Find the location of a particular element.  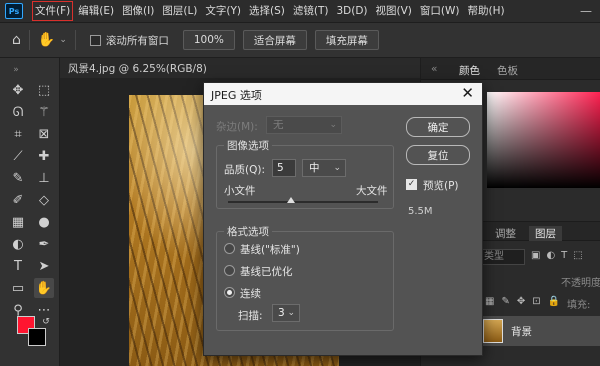

format-options-legend: 格式选项 is located at coordinates (248, 231).